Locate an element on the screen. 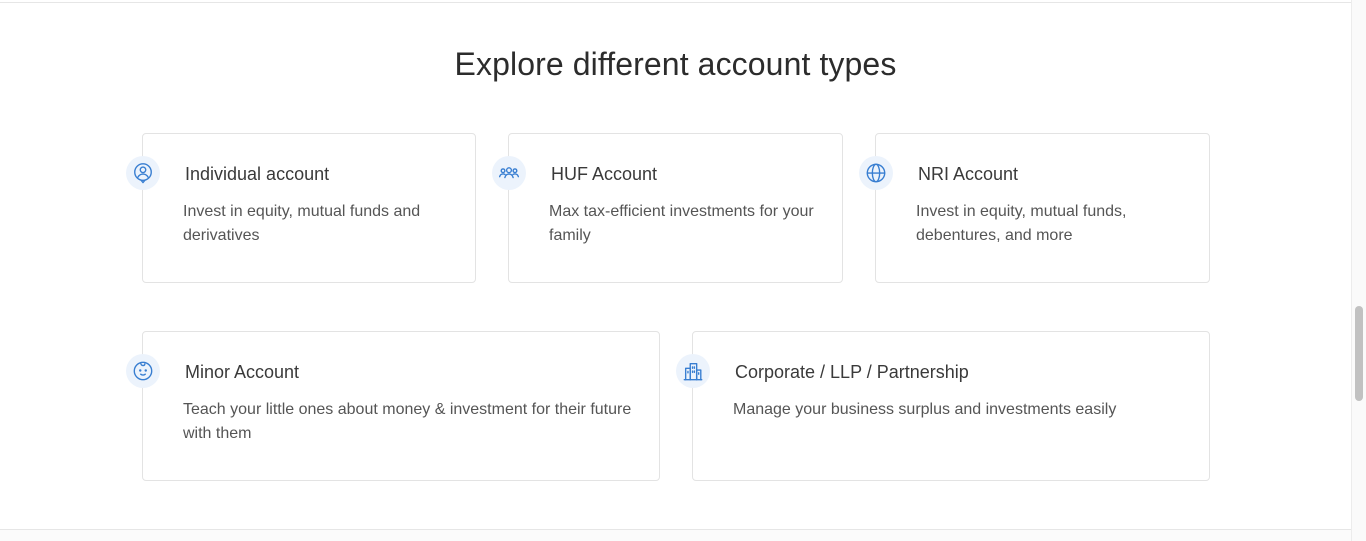  card-title: Corporate / LLP / Partnership is located at coordinates (852, 372).